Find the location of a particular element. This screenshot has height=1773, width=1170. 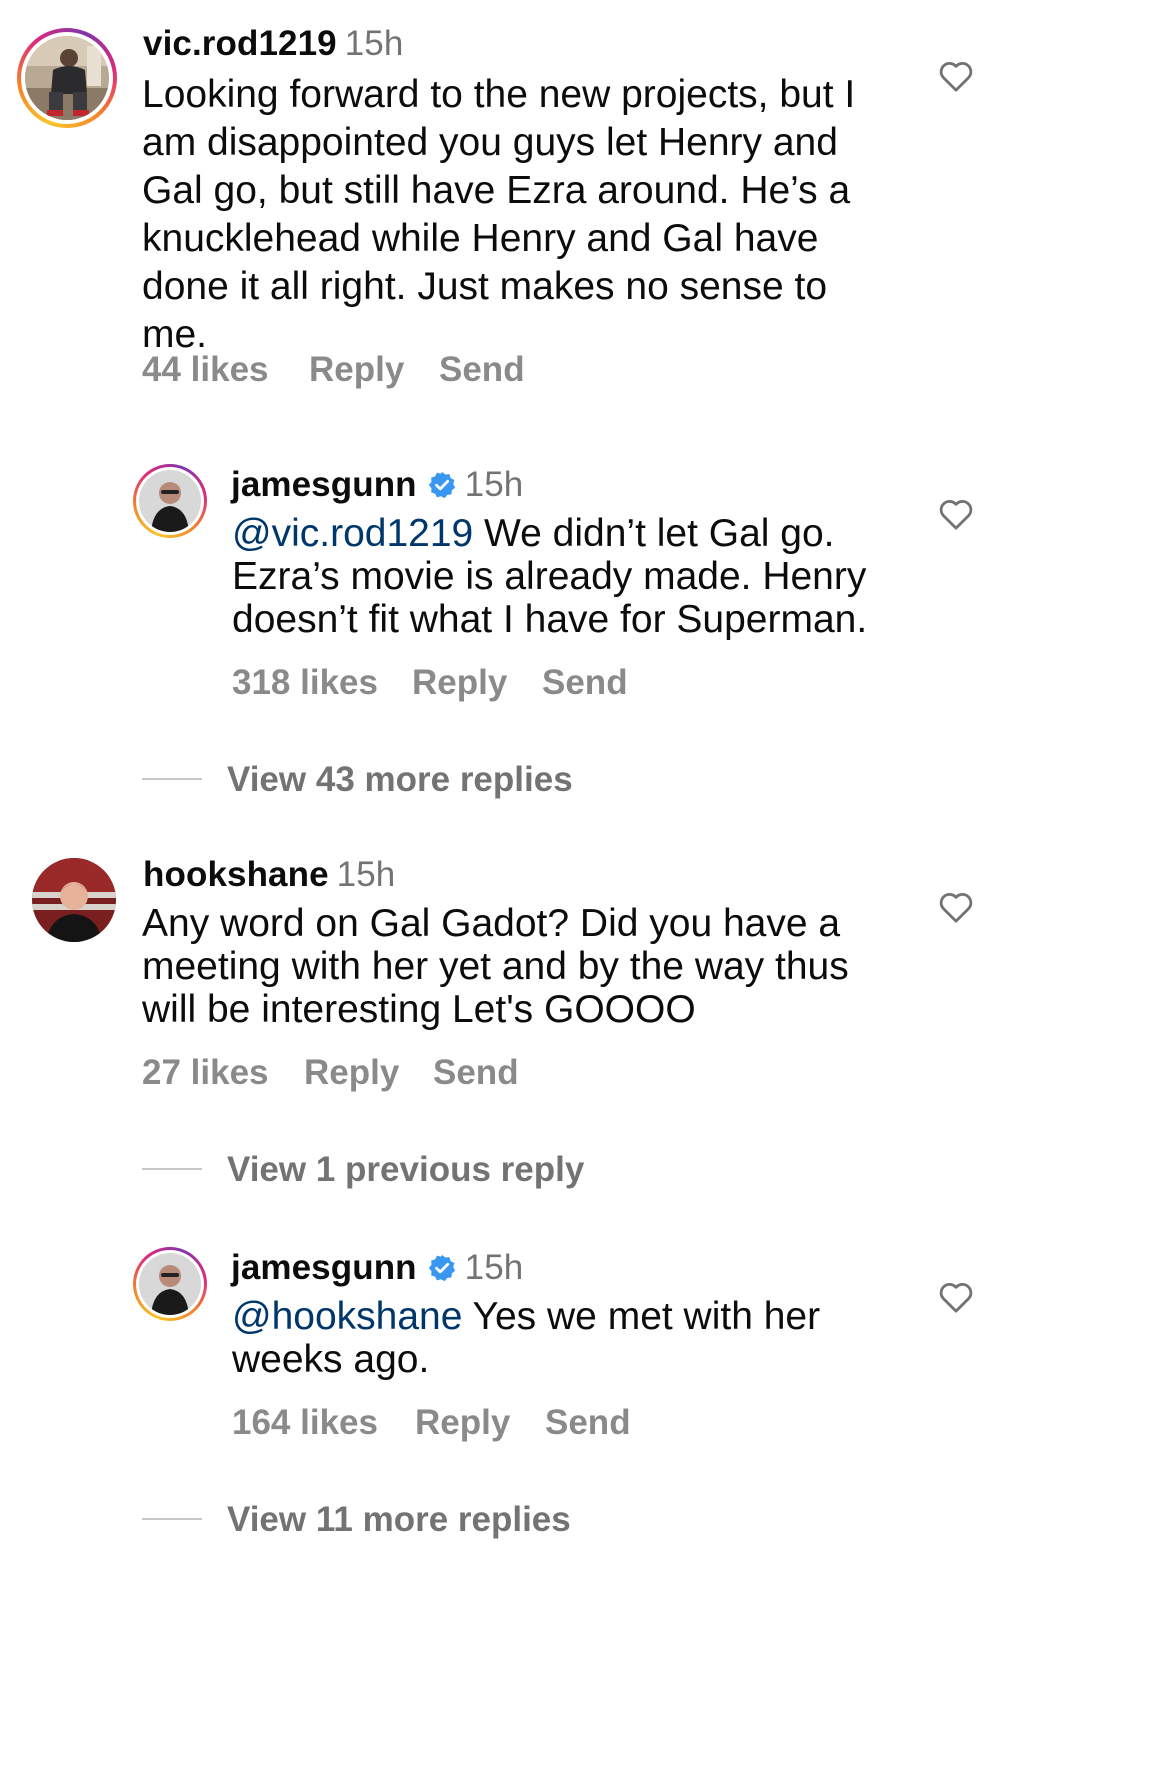

comment-line: meeting with her yet and by the way thus is located at coordinates (495, 966).